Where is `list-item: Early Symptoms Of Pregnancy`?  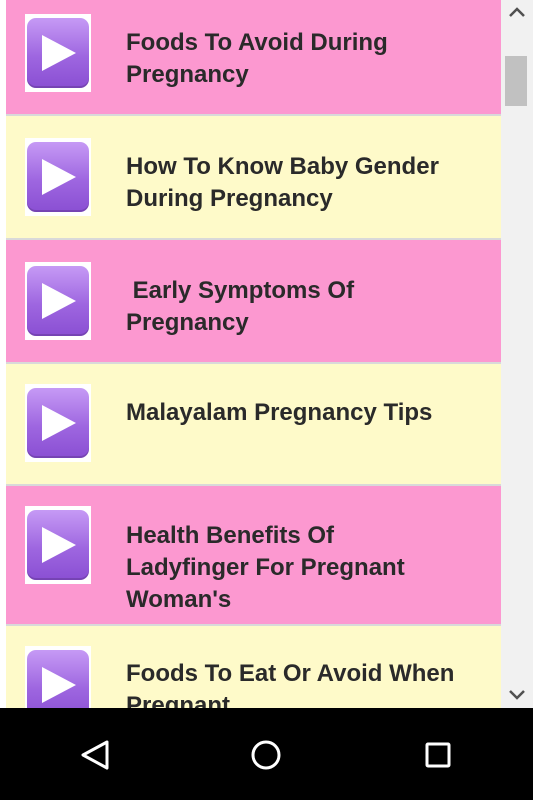
list-item: Early Symptoms Of Pregnancy is located at coordinates (253, 302).